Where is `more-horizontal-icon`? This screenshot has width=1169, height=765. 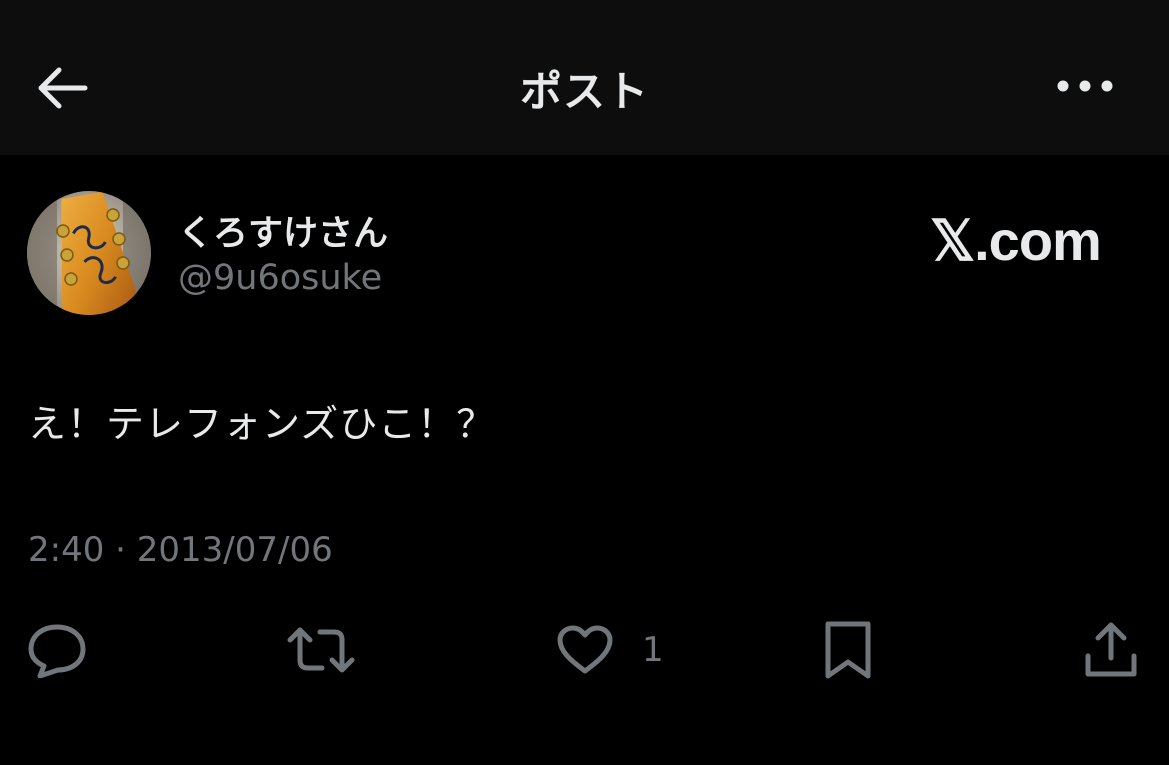
more-horizontal-icon is located at coordinates (1085, 88).